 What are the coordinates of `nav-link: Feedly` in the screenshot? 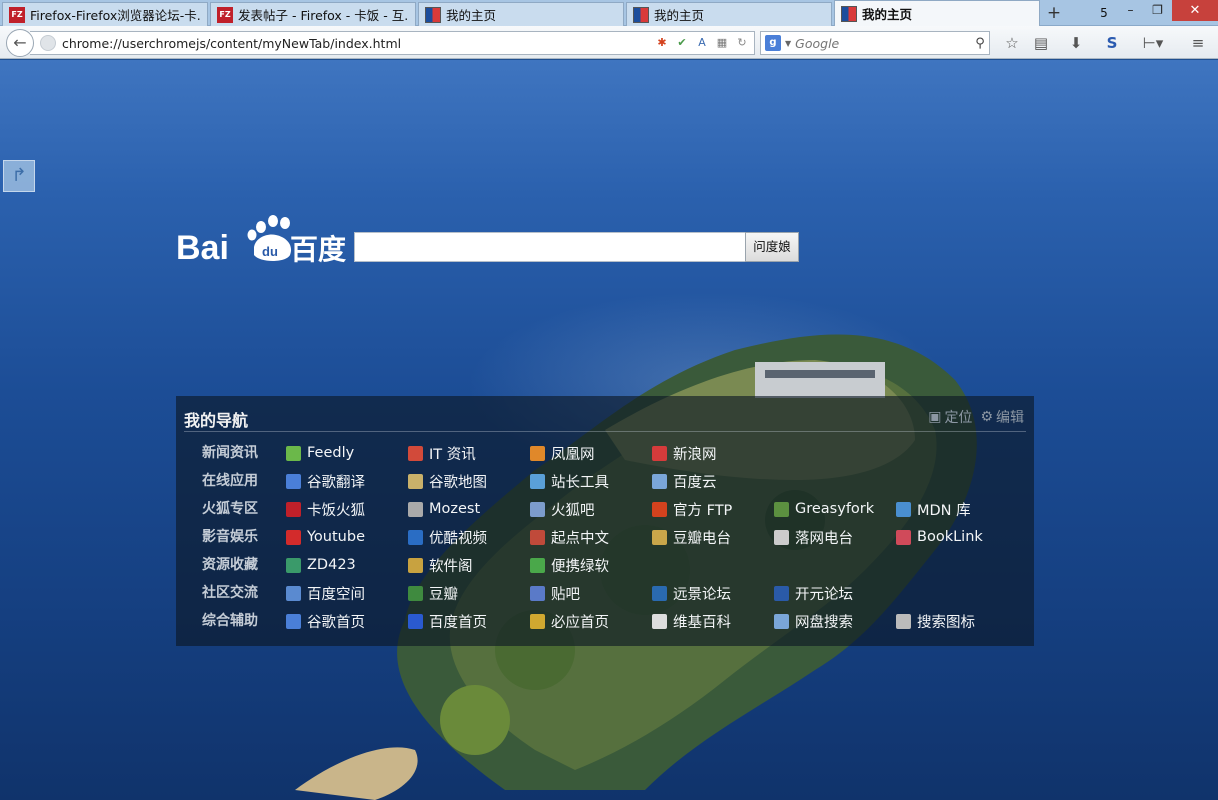 It's located at (320, 453).